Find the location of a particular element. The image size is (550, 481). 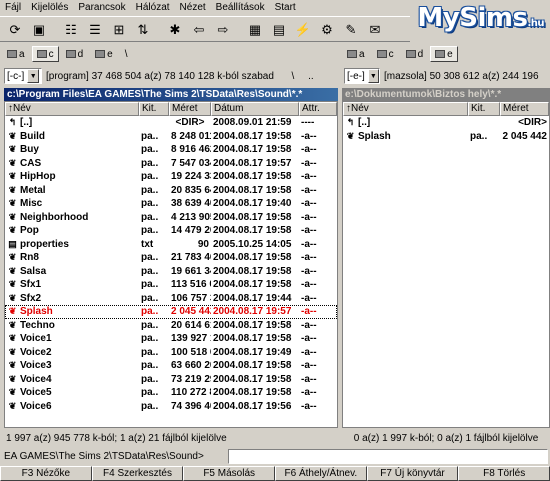

select-icon: ✱ is located at coordinates (175, 29).